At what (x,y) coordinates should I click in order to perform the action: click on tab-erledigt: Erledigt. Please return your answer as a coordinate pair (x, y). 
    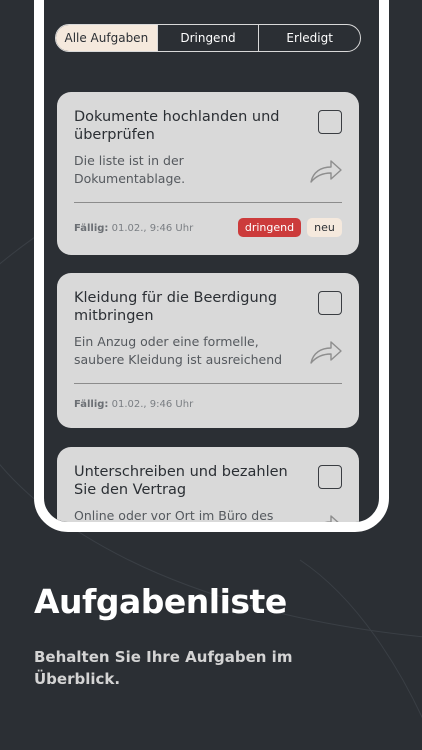
    Looking at the image, I should click on (309, 38).